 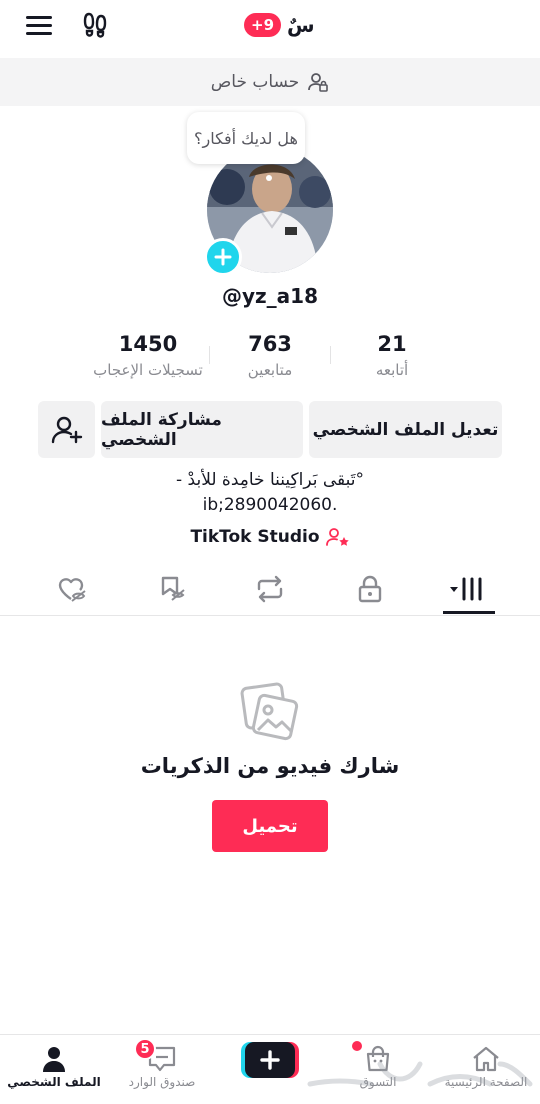 I want to click on bookmark-hidden-icon, so click(x=173, y=588).